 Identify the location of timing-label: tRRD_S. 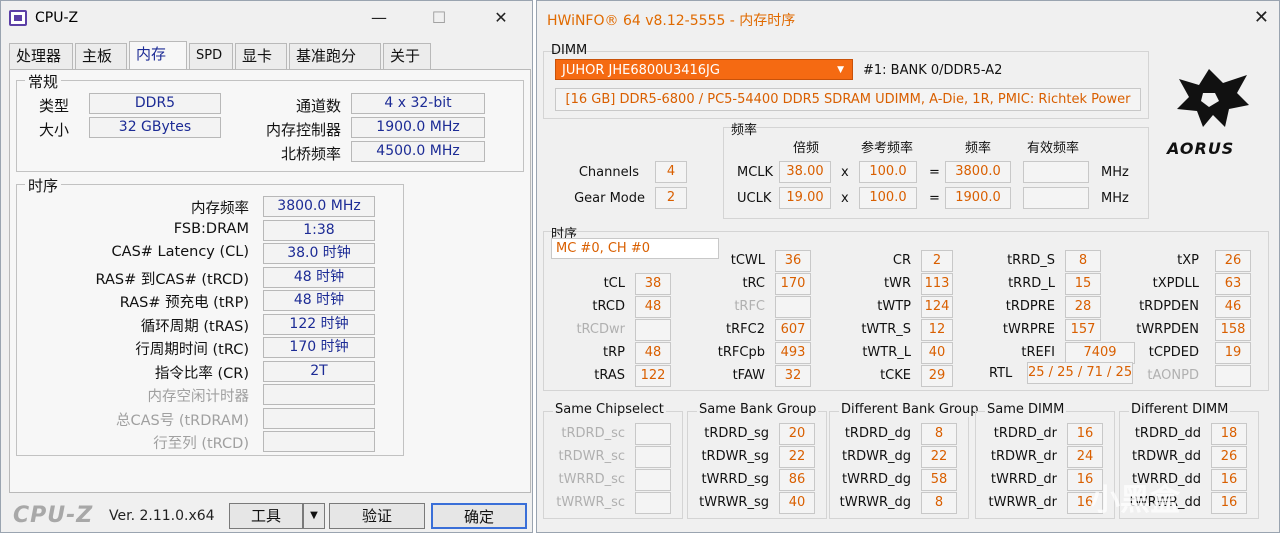
(1031, 260).